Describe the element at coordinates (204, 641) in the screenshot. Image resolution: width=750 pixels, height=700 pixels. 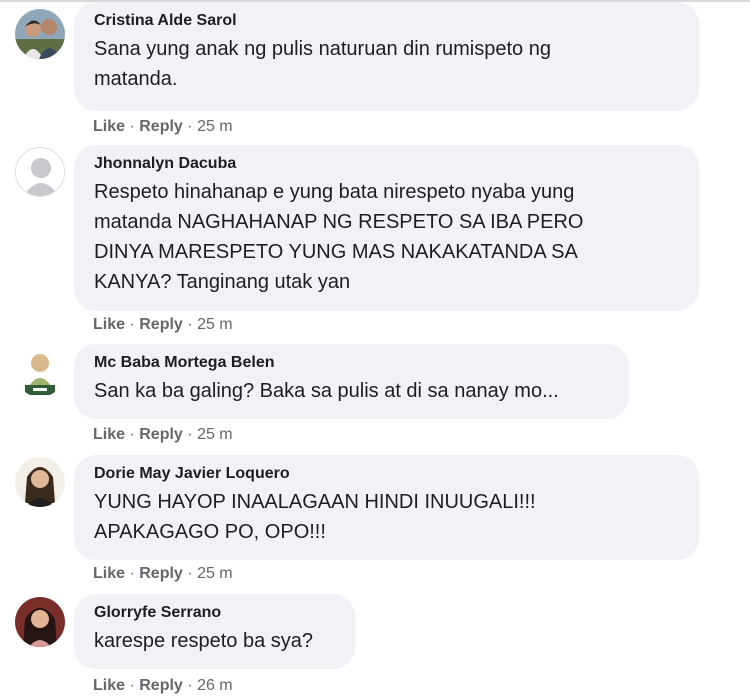
I see `comment-text: karespe respeto ba sya?` at that location.